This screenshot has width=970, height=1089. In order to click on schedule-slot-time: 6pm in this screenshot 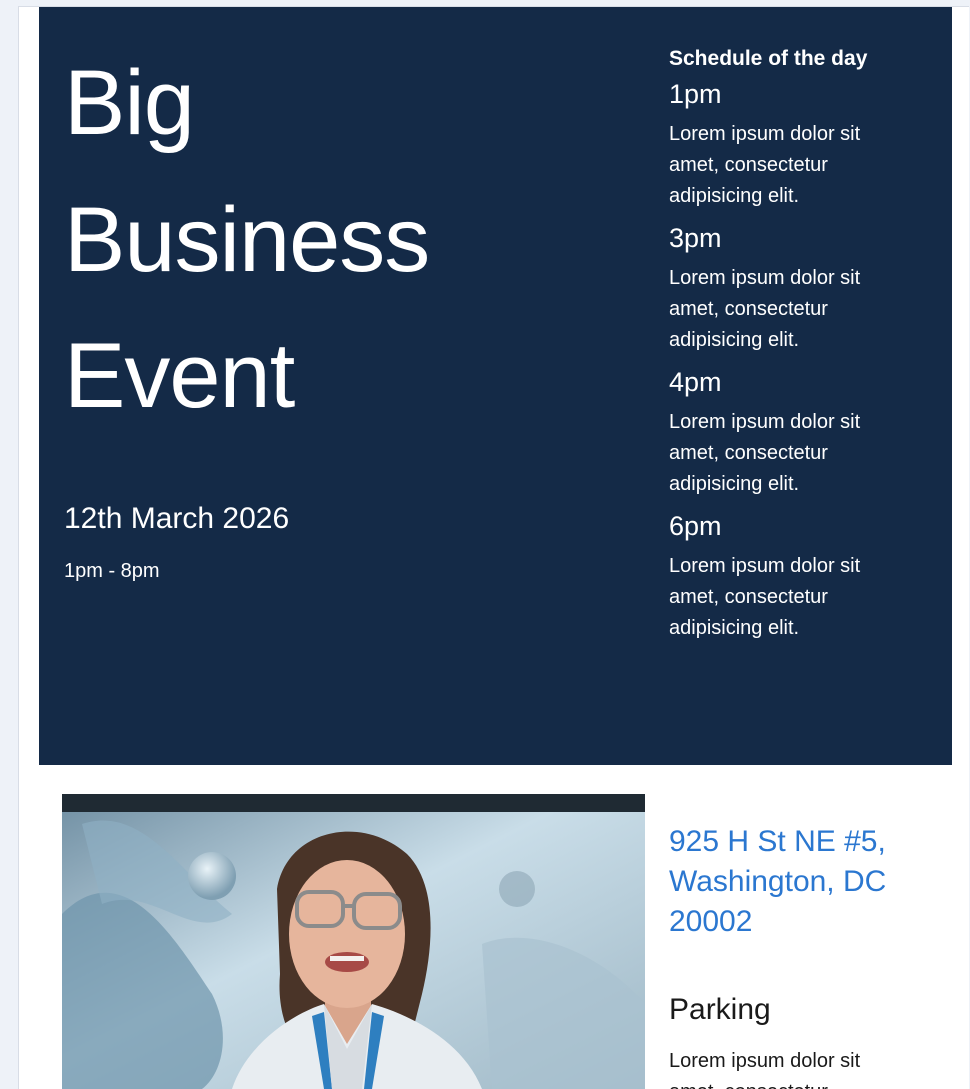, I will do `click(695, 526)`.